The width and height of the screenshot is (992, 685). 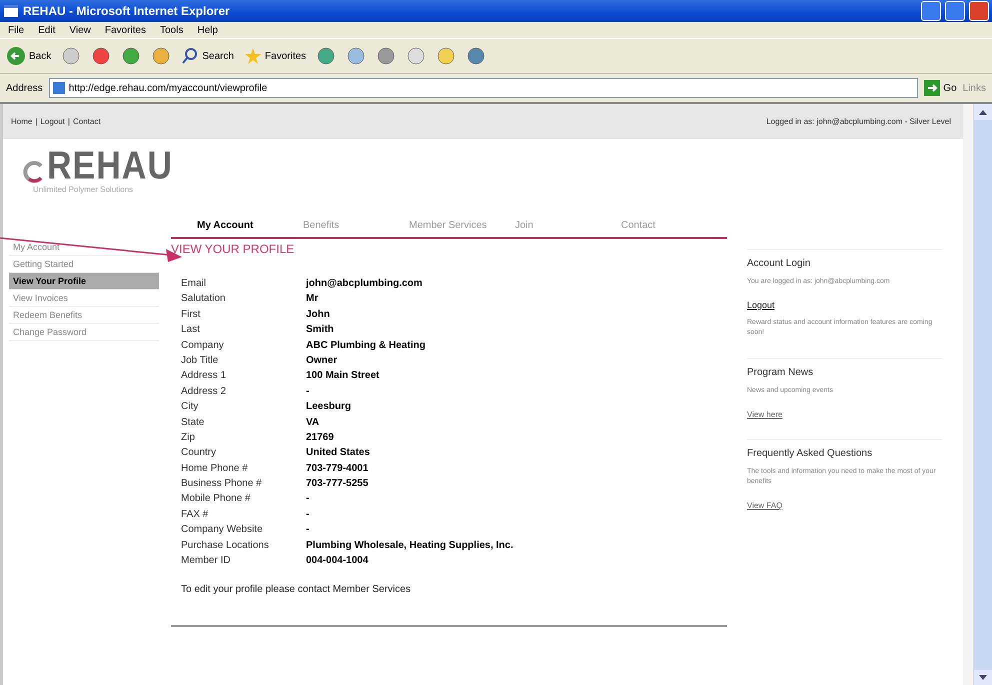 I want to click on scroll-down-button, so click(x=983, y=677).